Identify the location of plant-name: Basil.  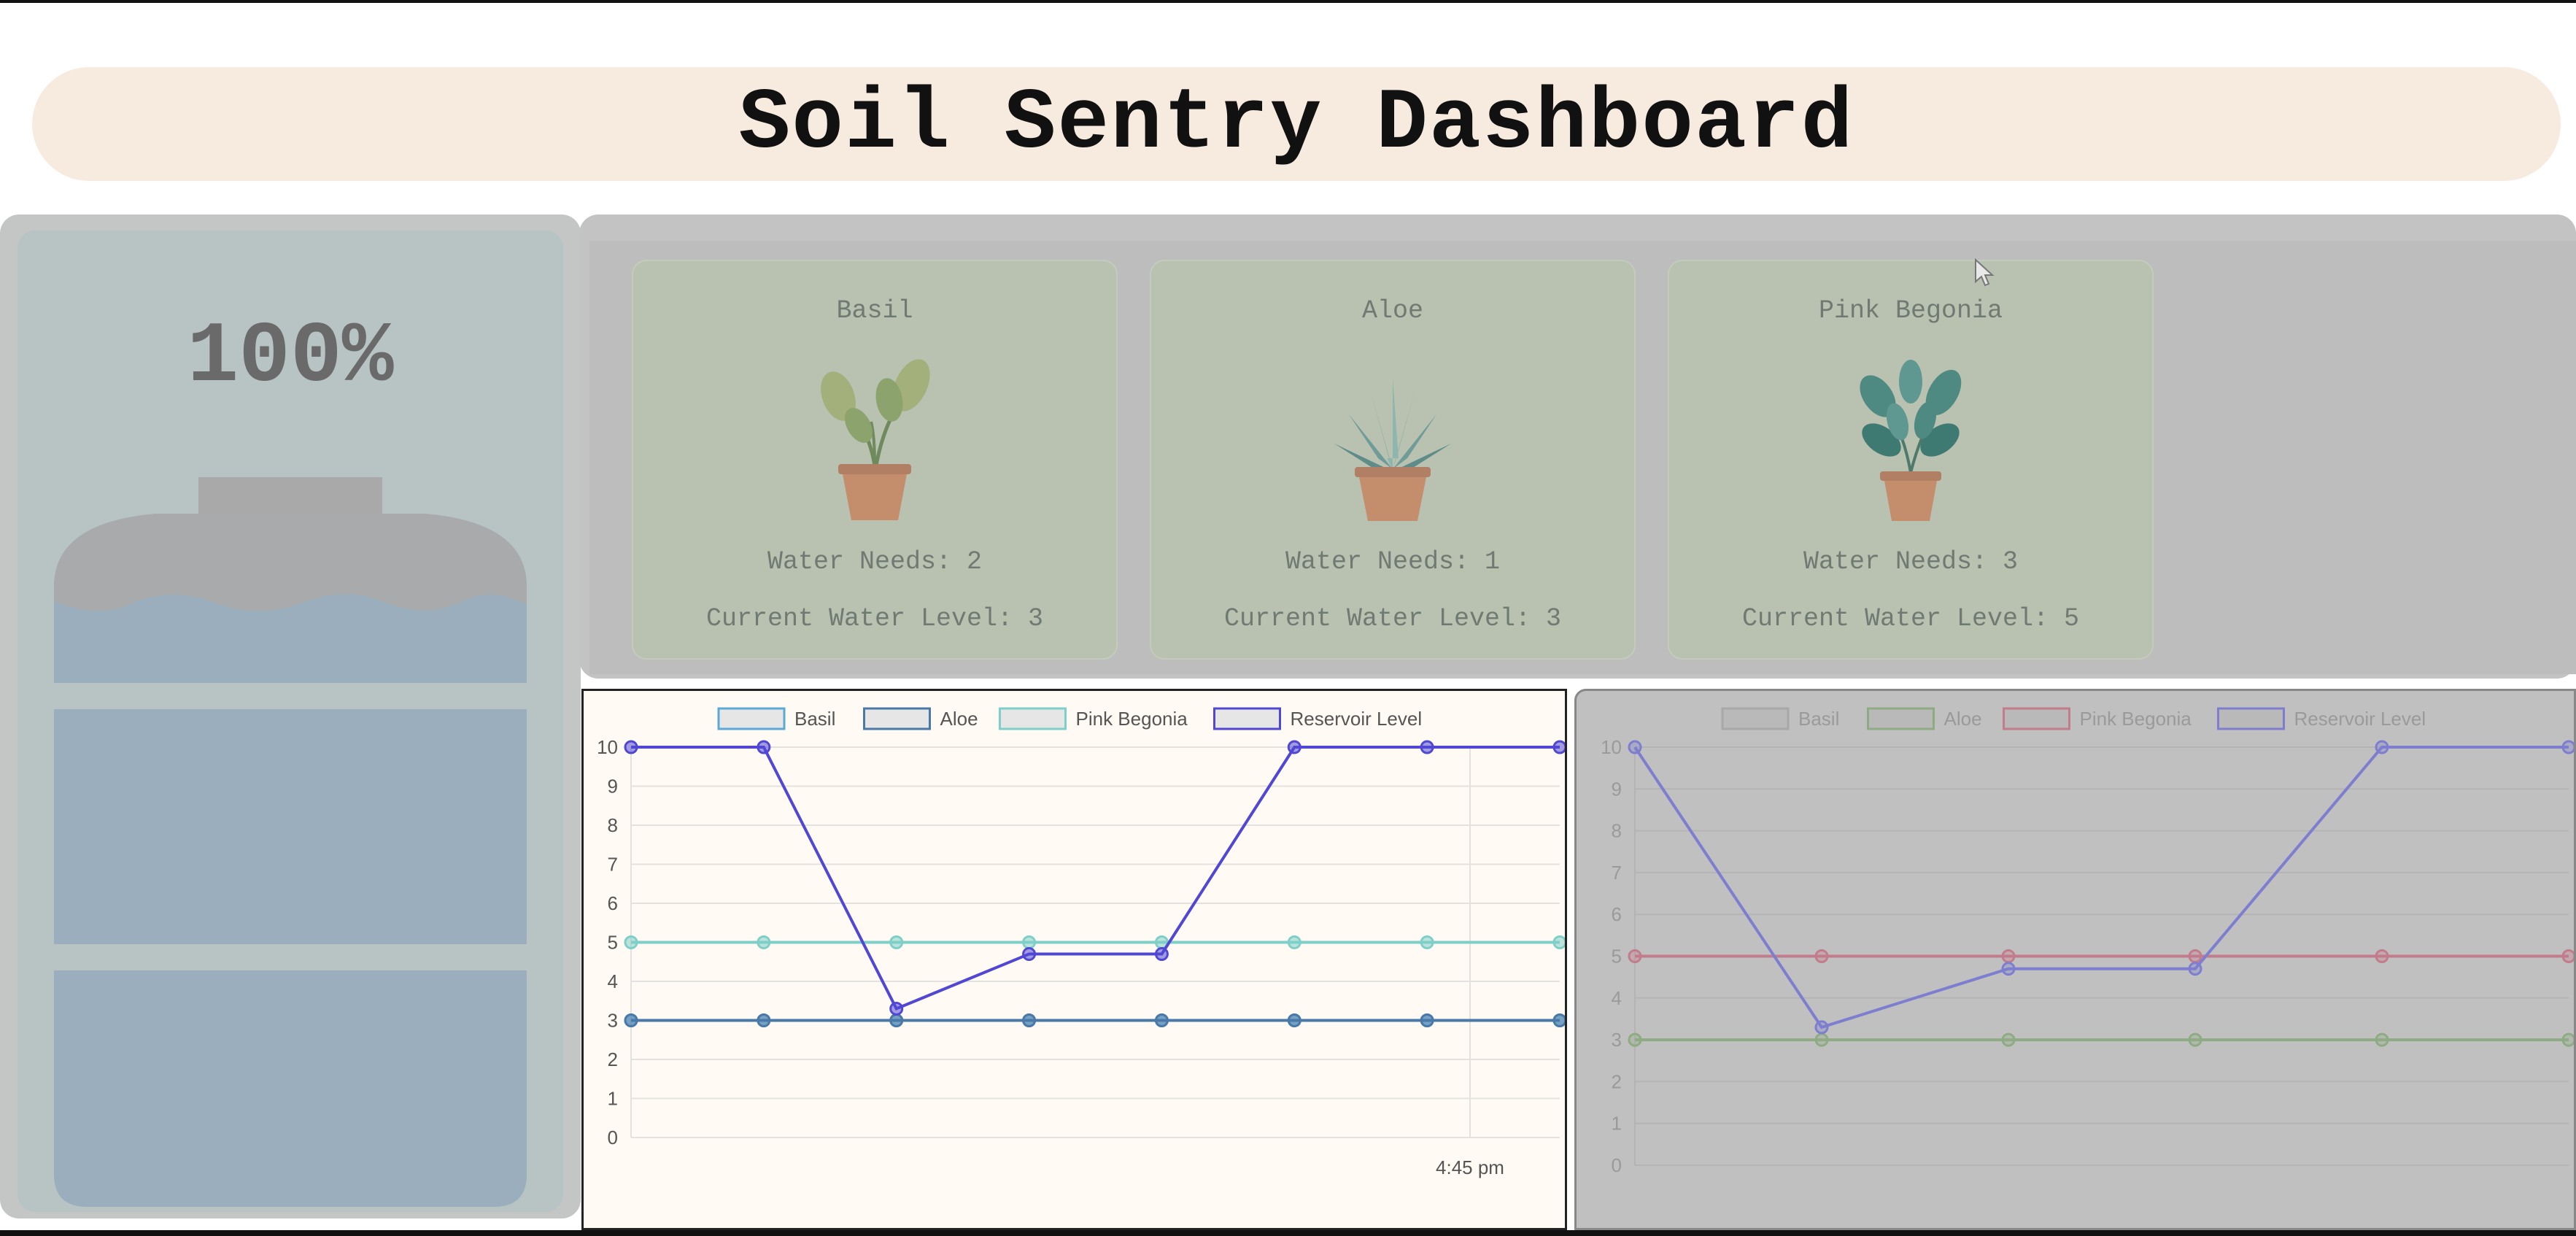
(874, 310).